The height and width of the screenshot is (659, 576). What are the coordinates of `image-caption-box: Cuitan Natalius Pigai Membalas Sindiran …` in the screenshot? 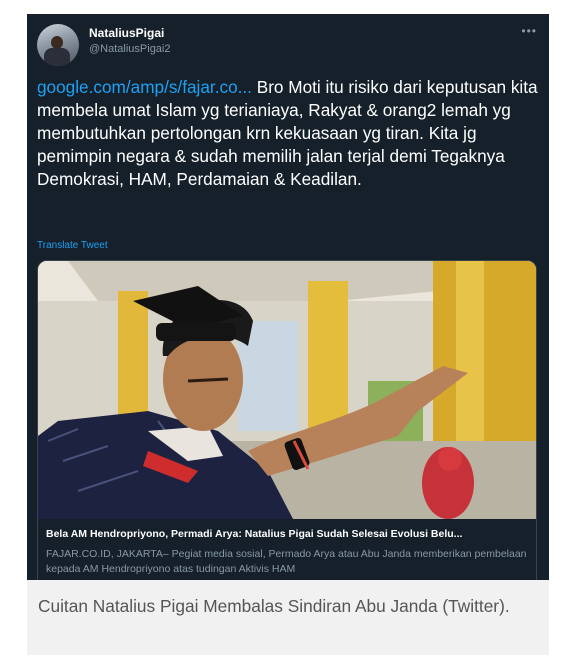 It's located at (288, 617).